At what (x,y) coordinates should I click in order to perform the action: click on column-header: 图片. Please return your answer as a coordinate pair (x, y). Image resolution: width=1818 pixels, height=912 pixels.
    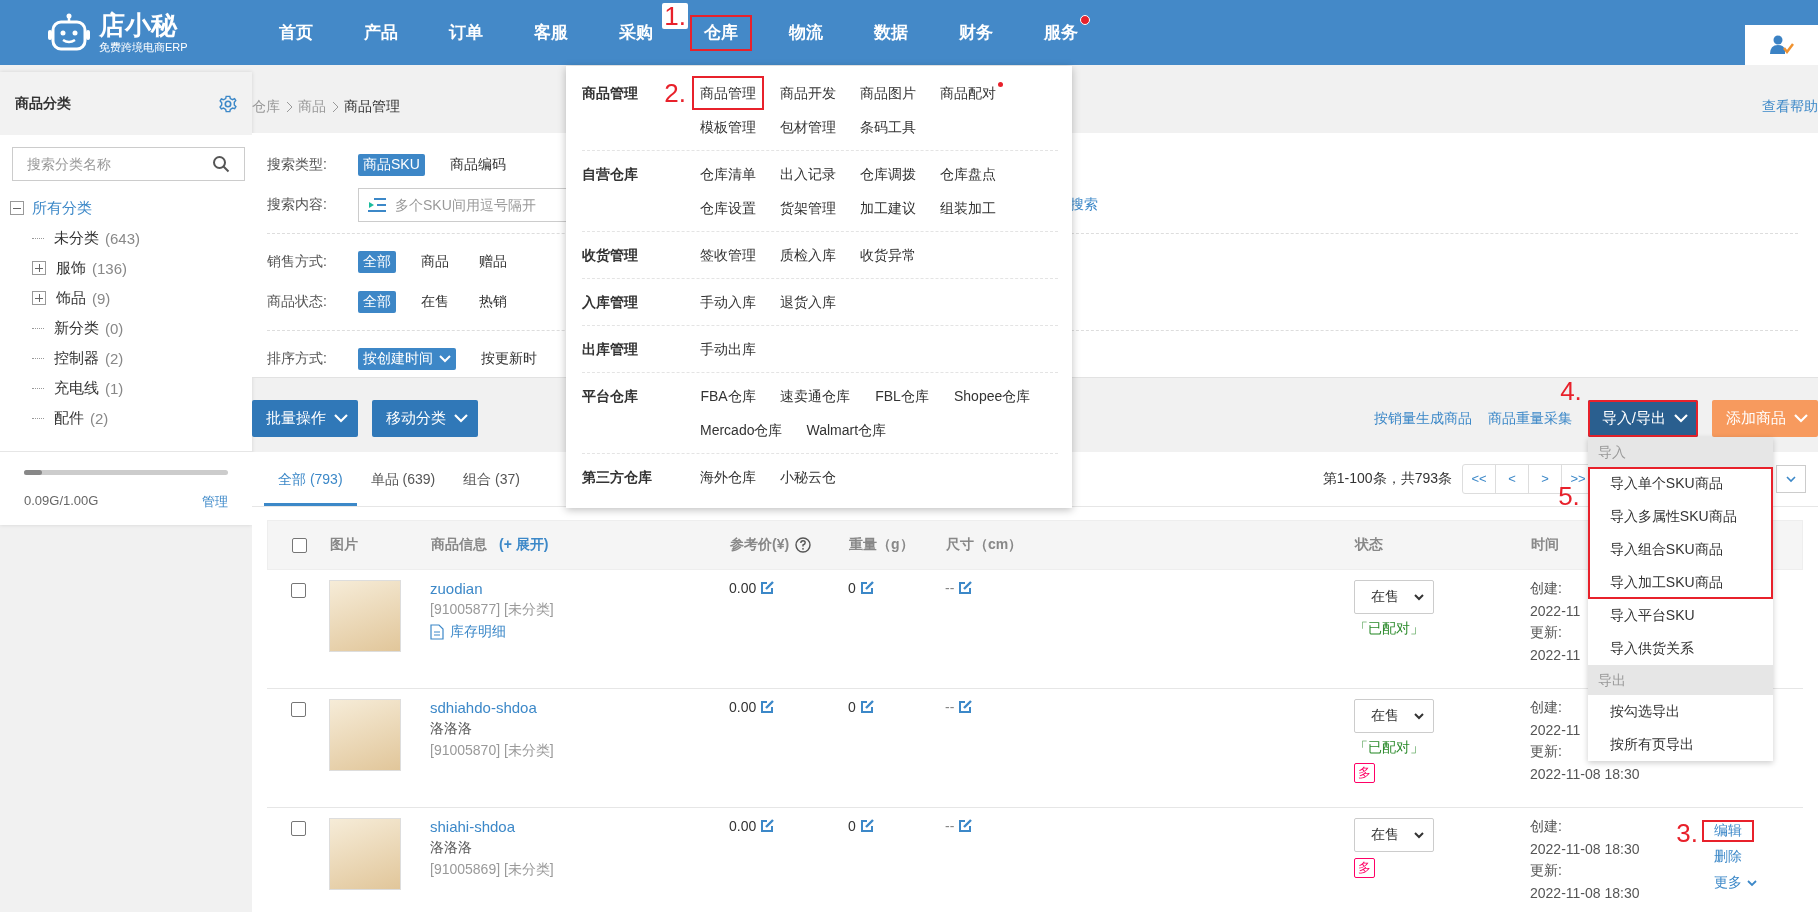
    Looking at the image, I should click on (344, 545).